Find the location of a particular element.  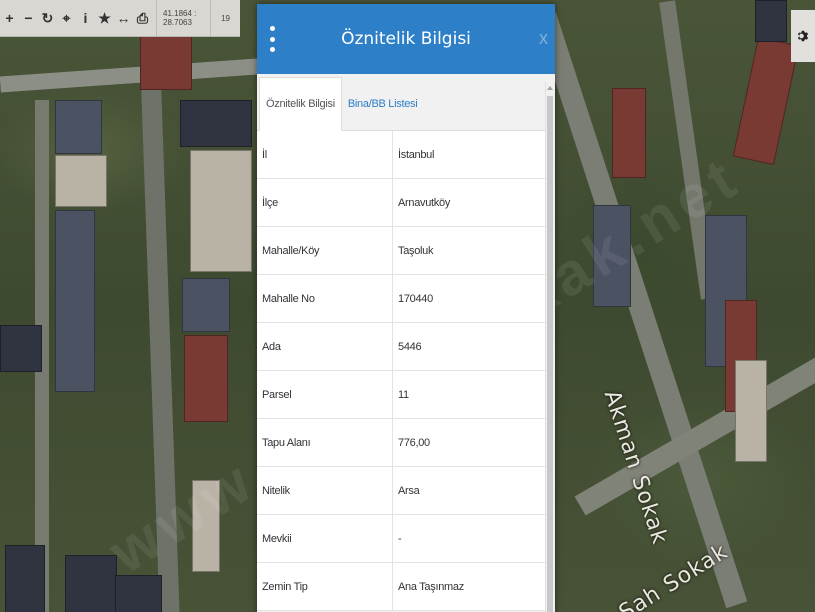

table-row: Parsel 11 is located at coordinates (401, 395).